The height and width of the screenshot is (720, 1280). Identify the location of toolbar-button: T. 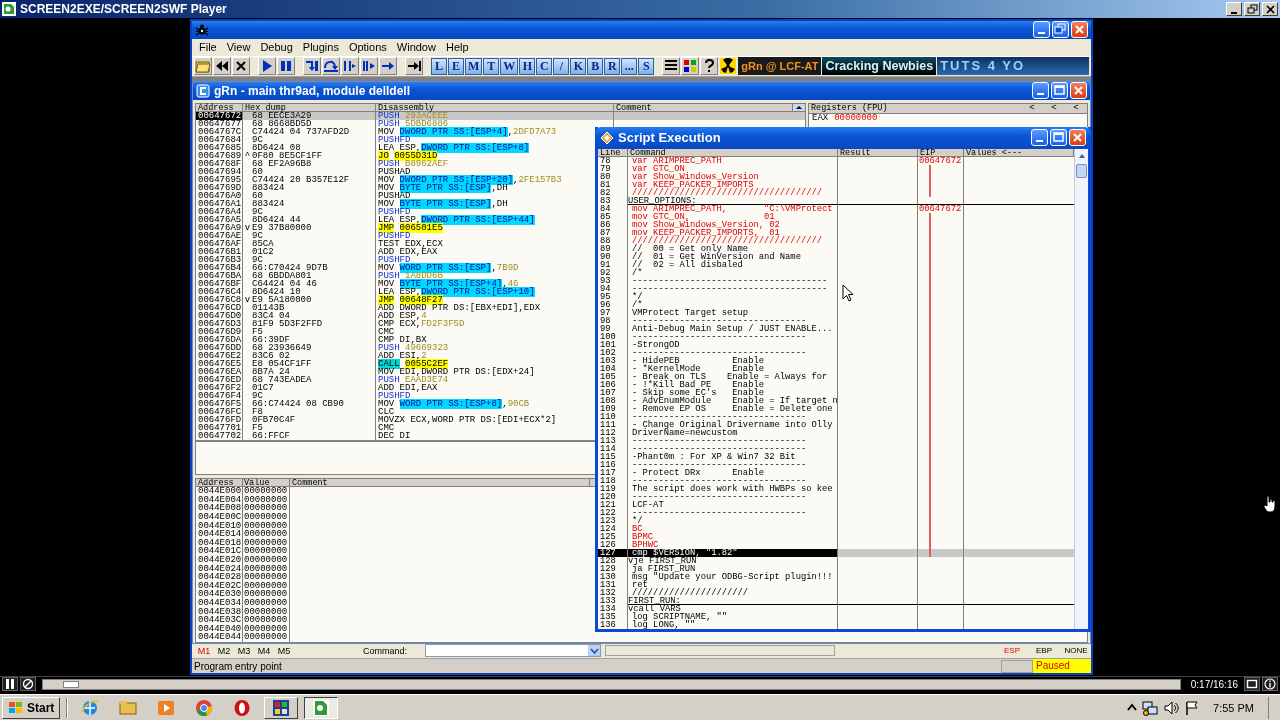
(491, 66).